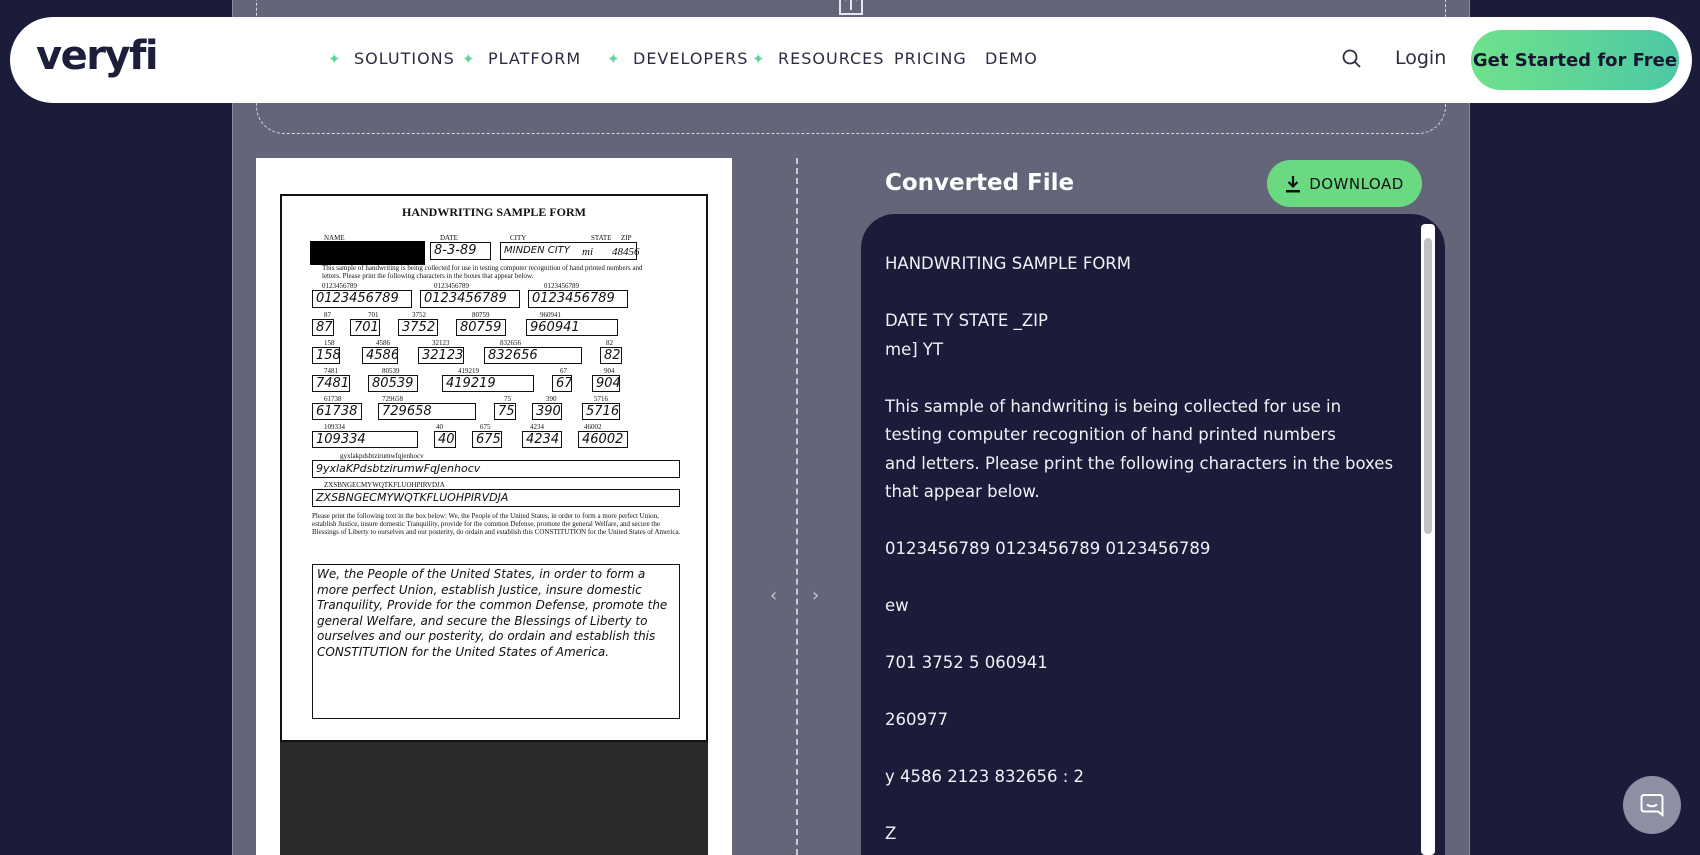  I want to click on doc-box: 9yxlaKPdsbtzirumwFqJenhocv, so click(496, 469).